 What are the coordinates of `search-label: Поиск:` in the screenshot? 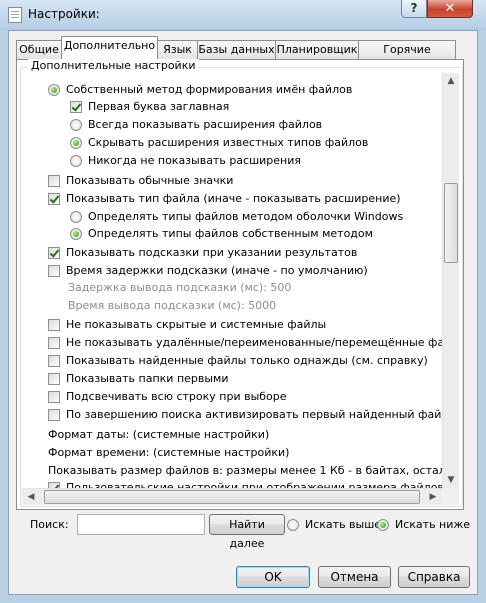 It's located at (49, 524).